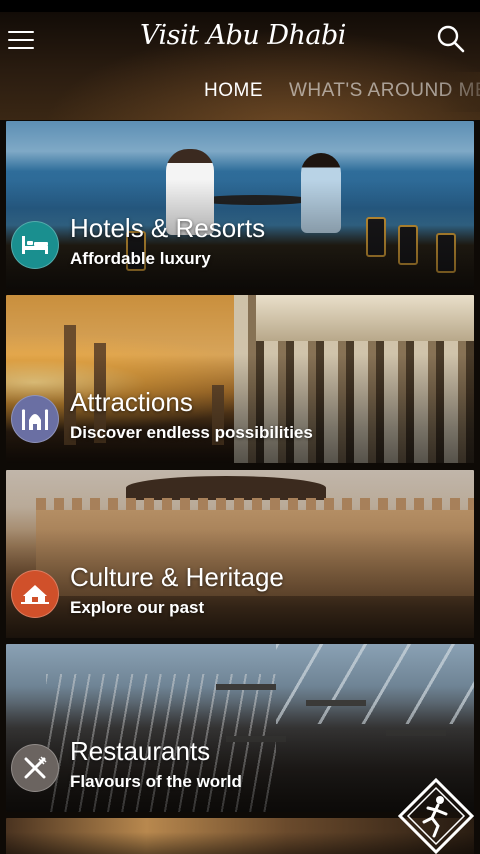 The image size is (480, 854). What do you see at coordinates (191, 432) in the screenshot?
I see `card-subtitle: Discover endless possibilities` at bounding box center [191, 432].